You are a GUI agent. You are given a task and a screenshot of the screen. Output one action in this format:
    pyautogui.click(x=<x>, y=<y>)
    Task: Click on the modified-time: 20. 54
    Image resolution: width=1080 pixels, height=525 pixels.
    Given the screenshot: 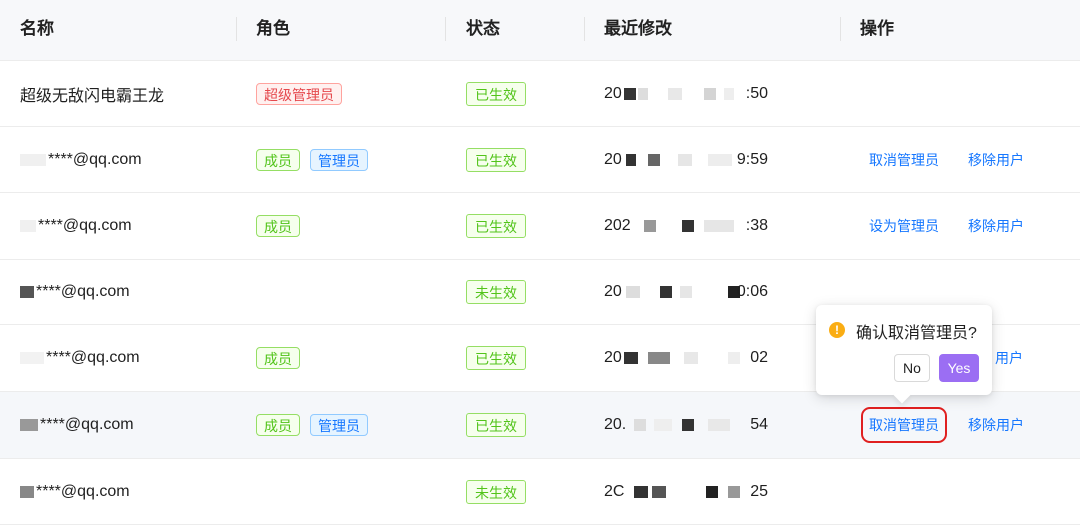 What is the action you would take?
    pyautogui.click(x=686, y=424)
    